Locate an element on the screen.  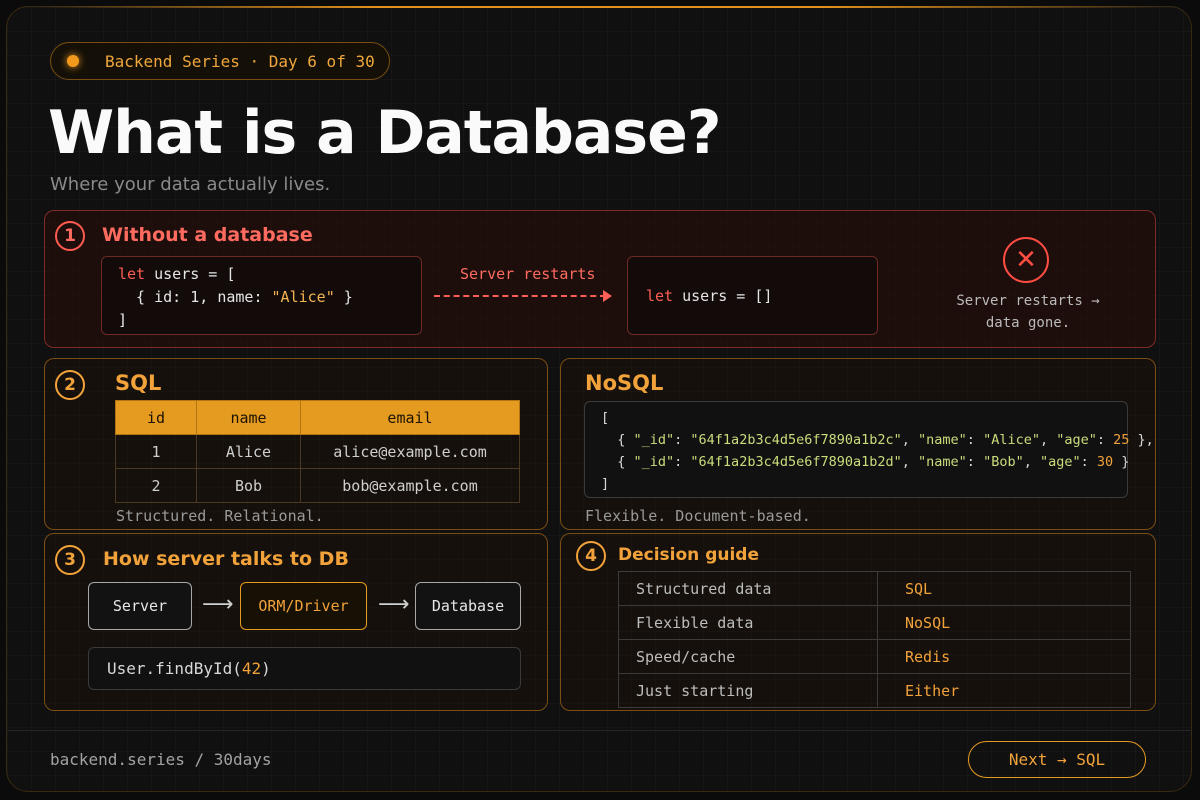
x-circle-icon: ✕ is located at coordinates (1026, 260).